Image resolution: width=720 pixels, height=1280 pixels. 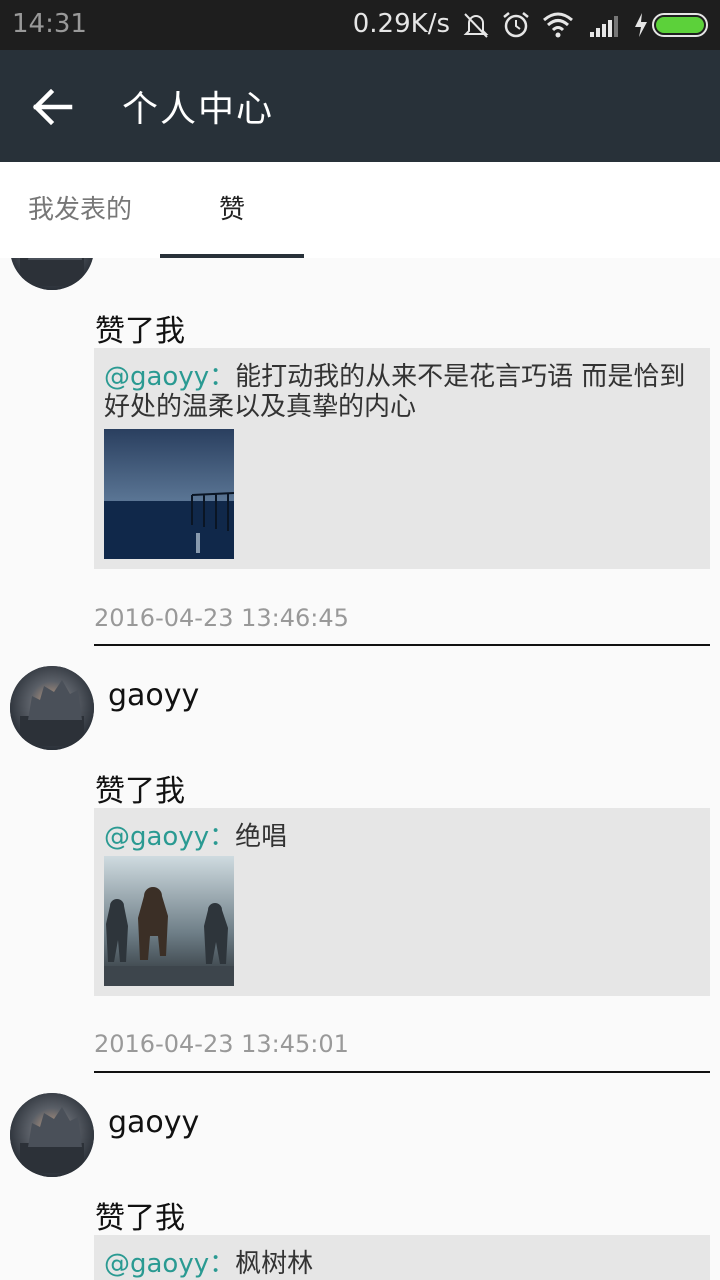 What do you see at coordinates (402, 837) in the screenshot?
I see `quoted-post-text: @gaoyy：绝唱` at bounding box center [402, 837].